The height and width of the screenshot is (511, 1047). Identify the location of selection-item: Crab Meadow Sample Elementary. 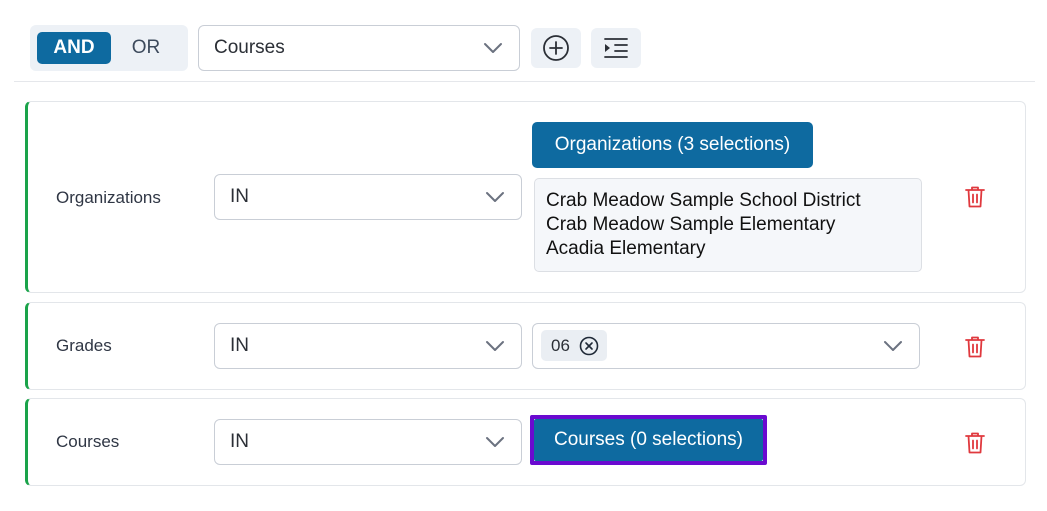
(691, 224).